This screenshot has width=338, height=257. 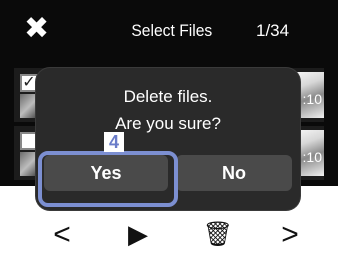 I want to click on trash-icon: 🗑, so click(x=218, y=234).